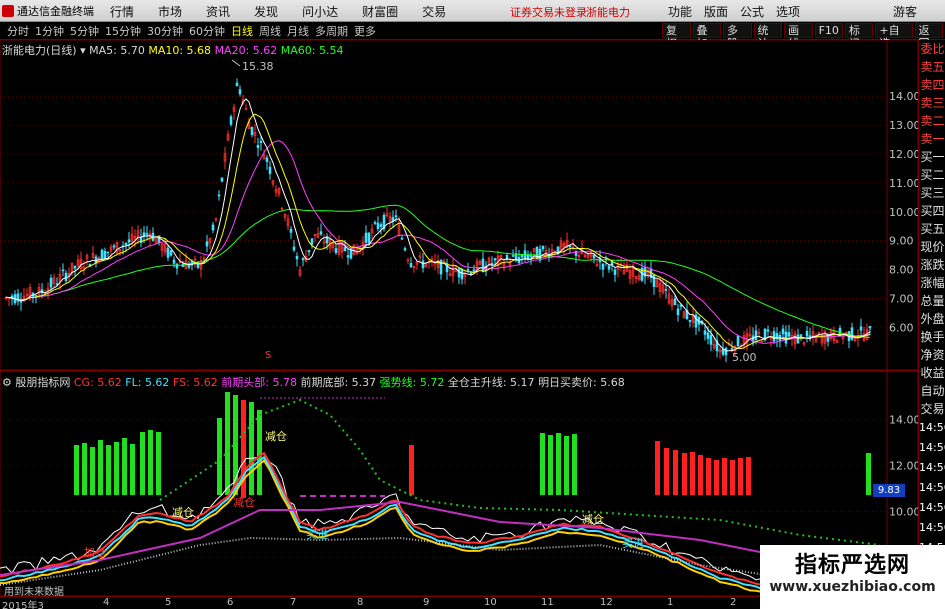 This screenshot has width=945, height=609. Describe the element at coordinates (889, 490) in the screenshot. I see `current-price-tag: 9.83` at that location.